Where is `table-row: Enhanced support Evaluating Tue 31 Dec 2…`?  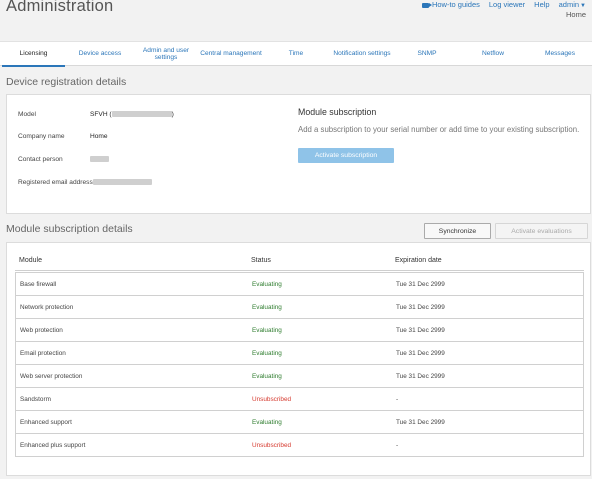 table-row: Enhanced support Evaluating Tue 31 Dec 2… is located at coordinates (299, 422).